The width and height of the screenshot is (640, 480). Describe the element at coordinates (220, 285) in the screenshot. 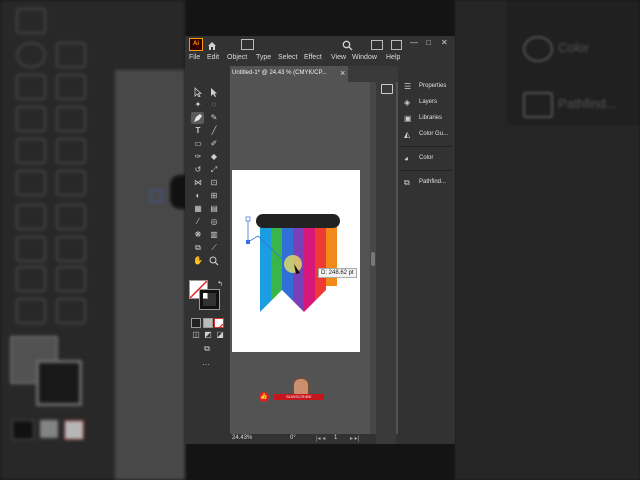

I see `swap-fill-stroke-icon: ↰` at that location.